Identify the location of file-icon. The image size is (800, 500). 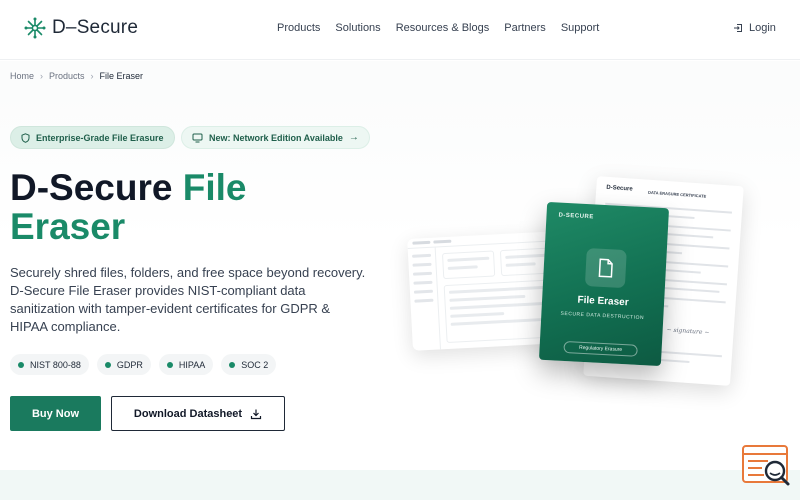
(605, 268).